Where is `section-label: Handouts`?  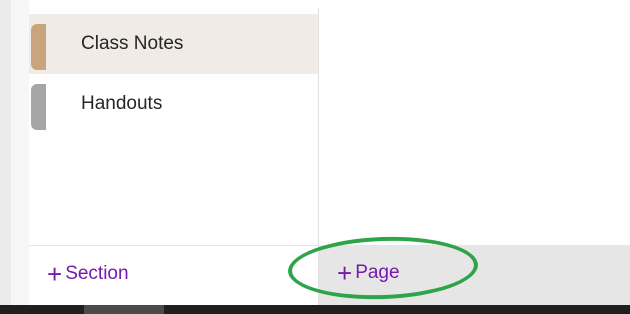
section-label: Handouts is located at coordinates (122, 103).